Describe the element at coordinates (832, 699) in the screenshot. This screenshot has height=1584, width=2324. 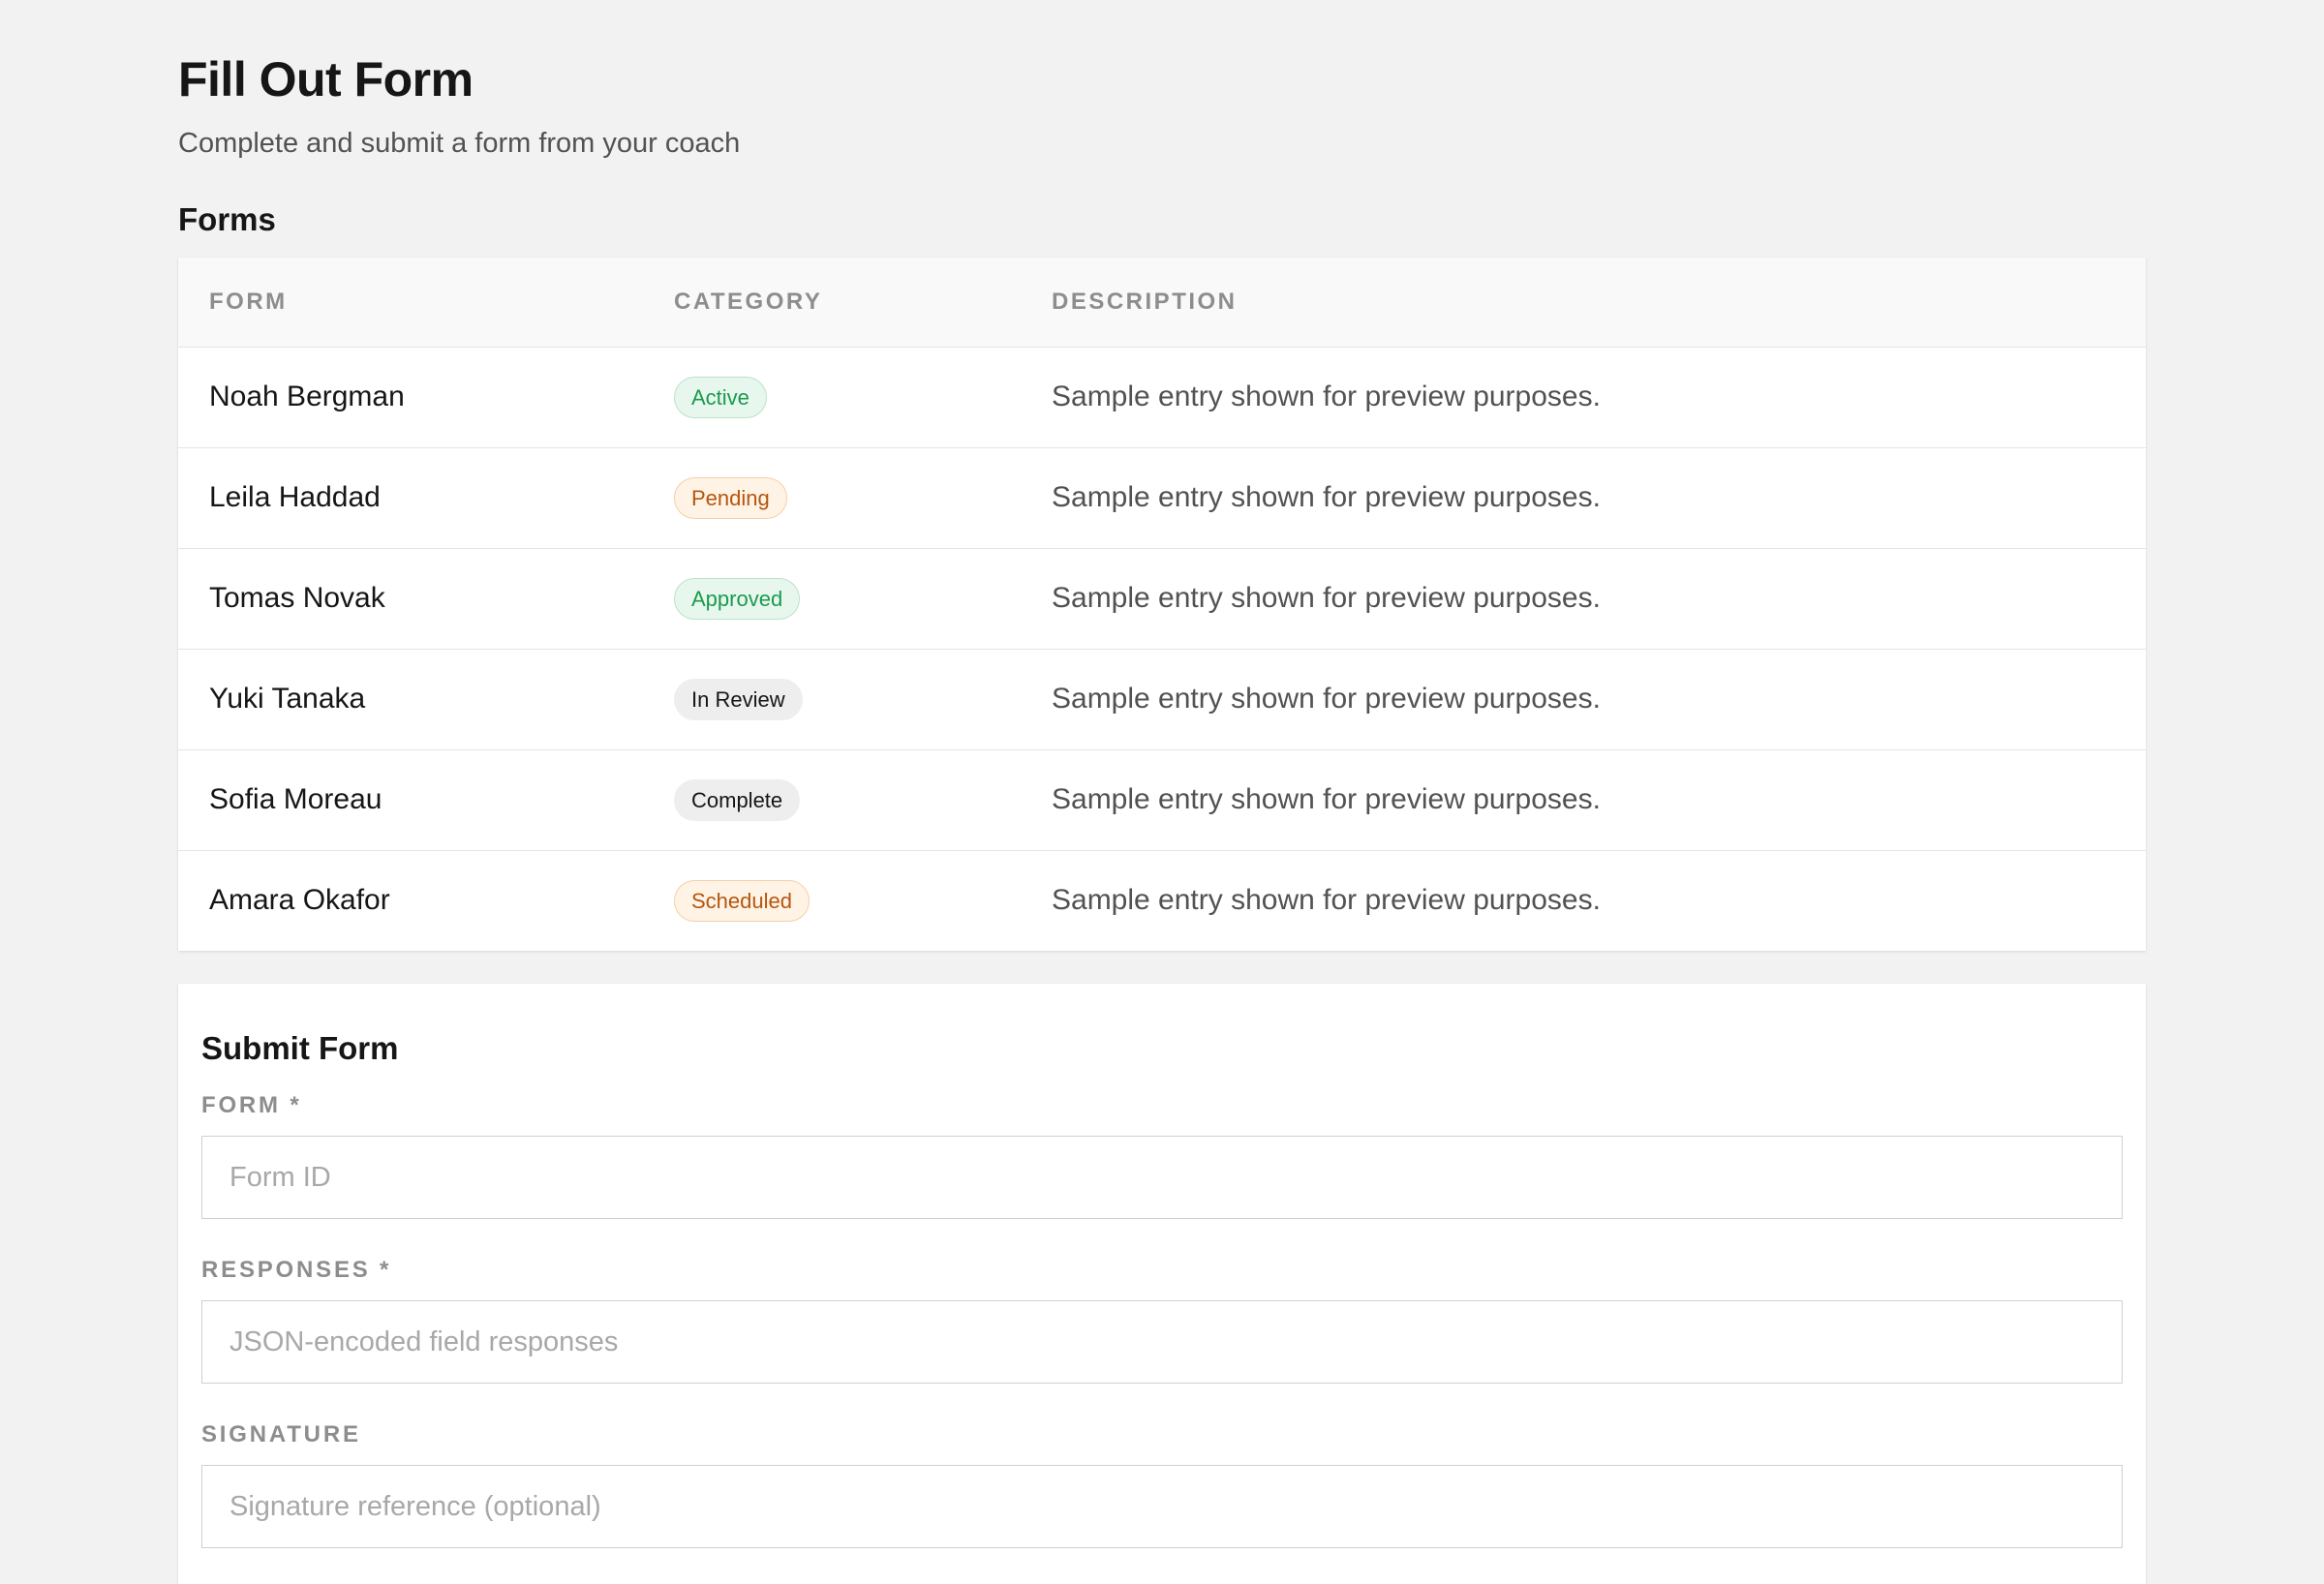
I see `category-cell: In Review` at that location.